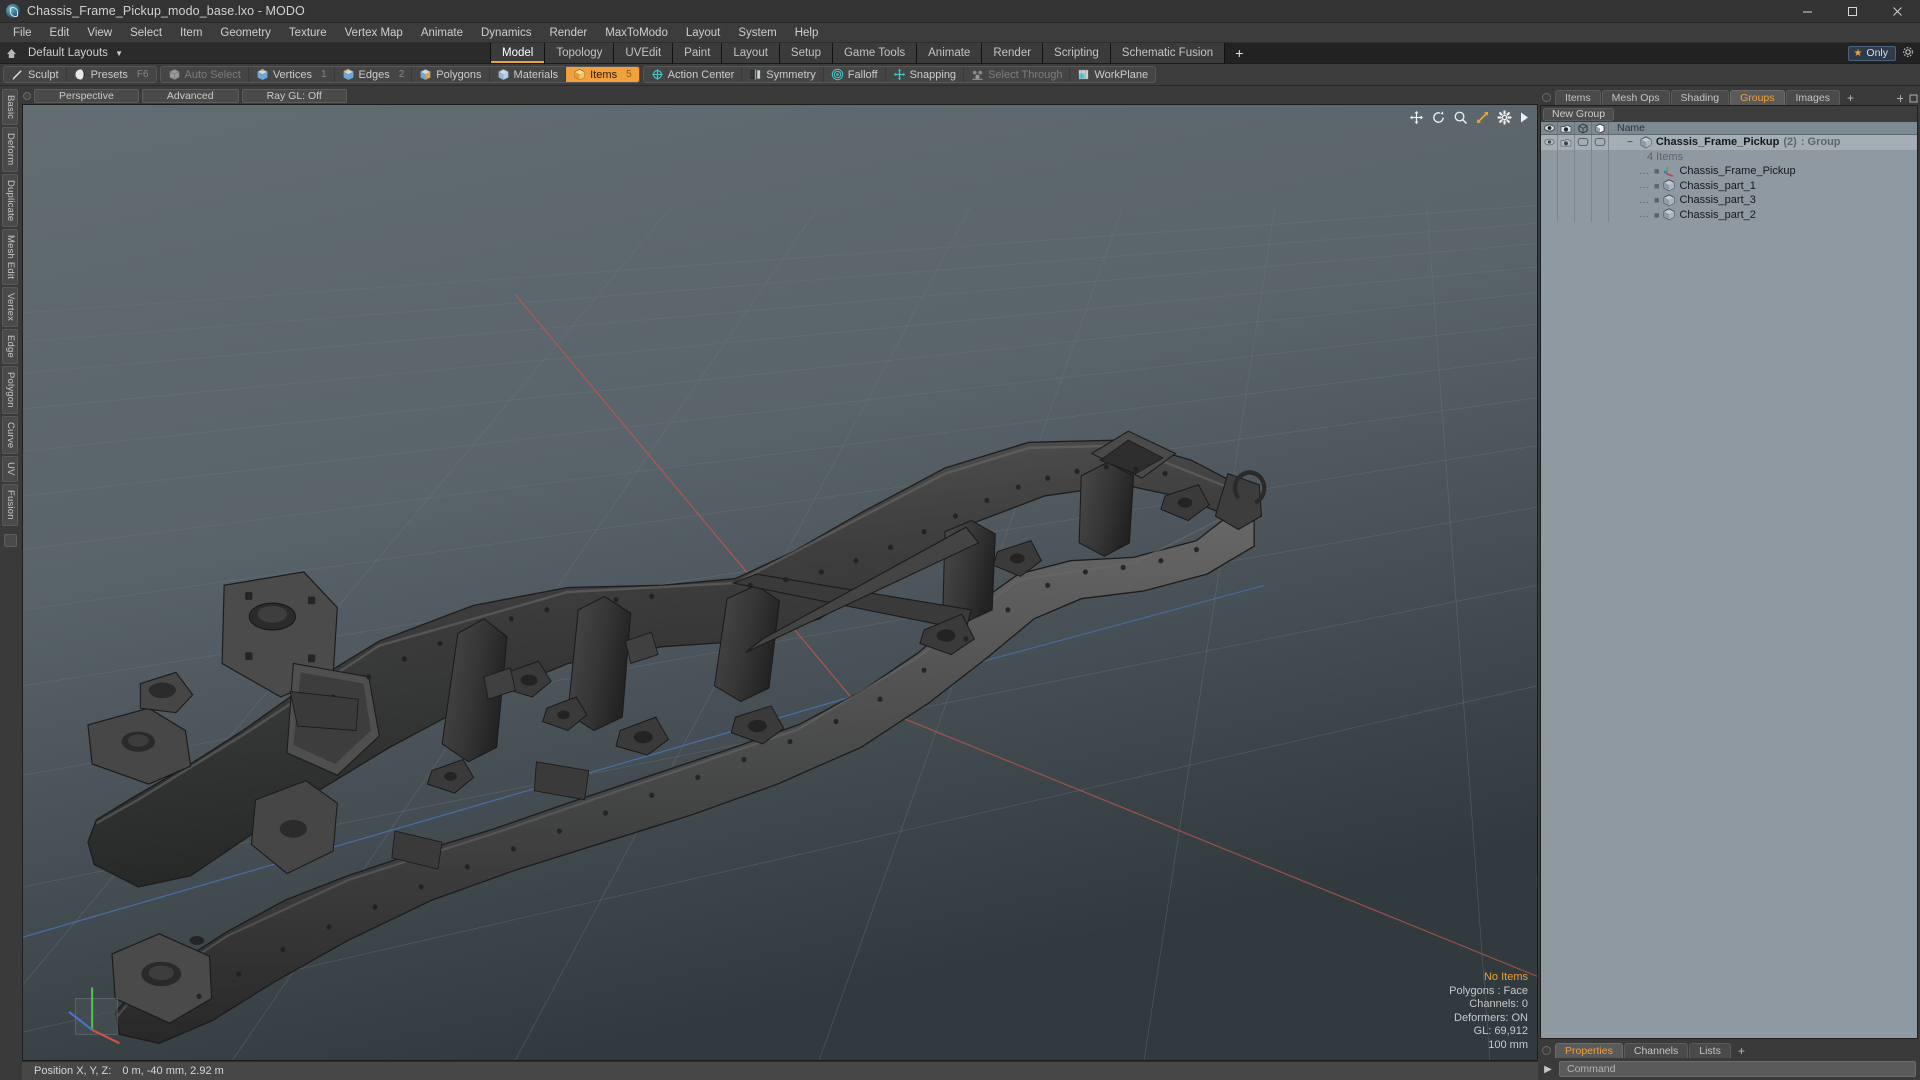  I want to click on add-right-panel-tab-button: +, so click(1850, 97).